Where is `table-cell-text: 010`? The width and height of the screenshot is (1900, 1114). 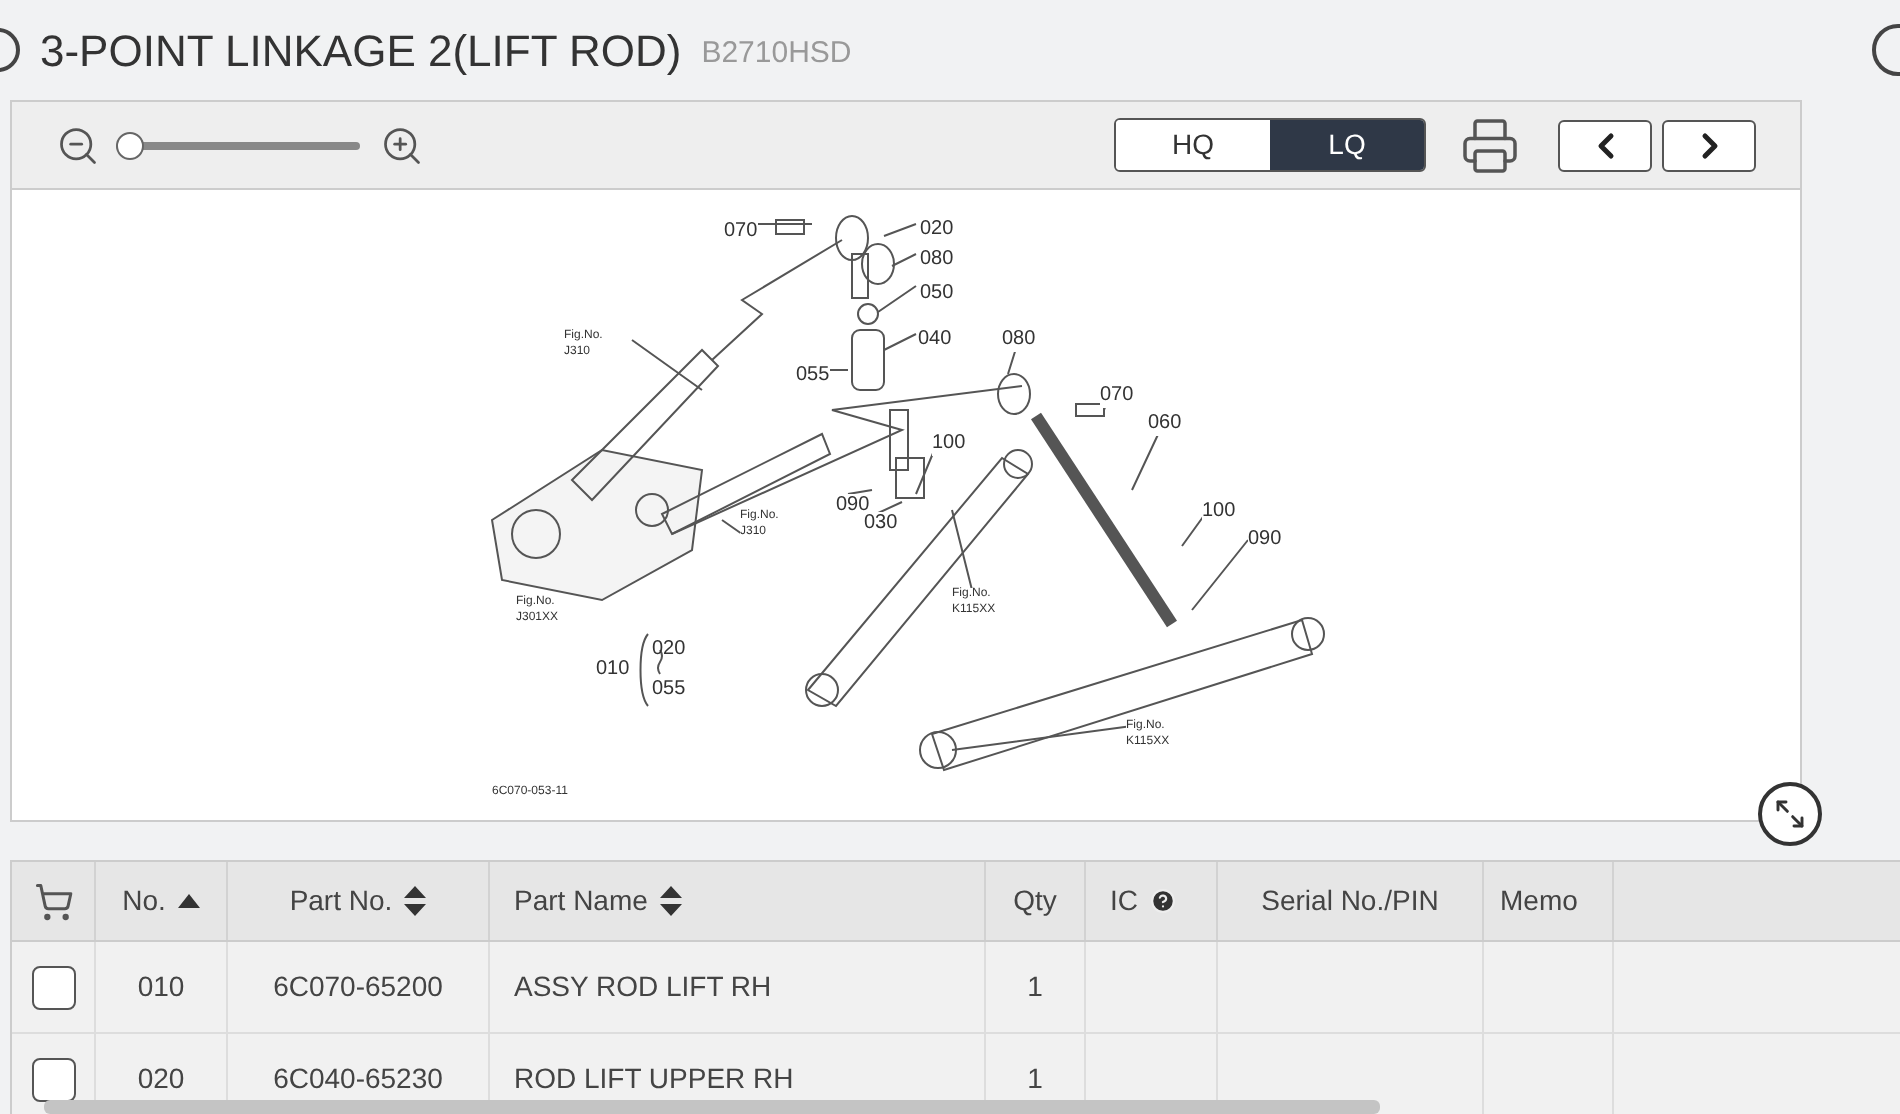 table-cell-text: 010 is located at coordinates (161, 987).